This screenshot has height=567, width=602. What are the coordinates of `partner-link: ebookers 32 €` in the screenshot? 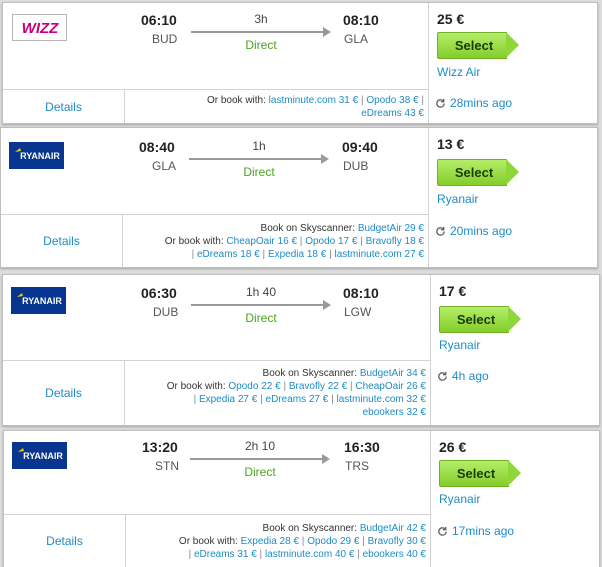 It's located at (394, 412).